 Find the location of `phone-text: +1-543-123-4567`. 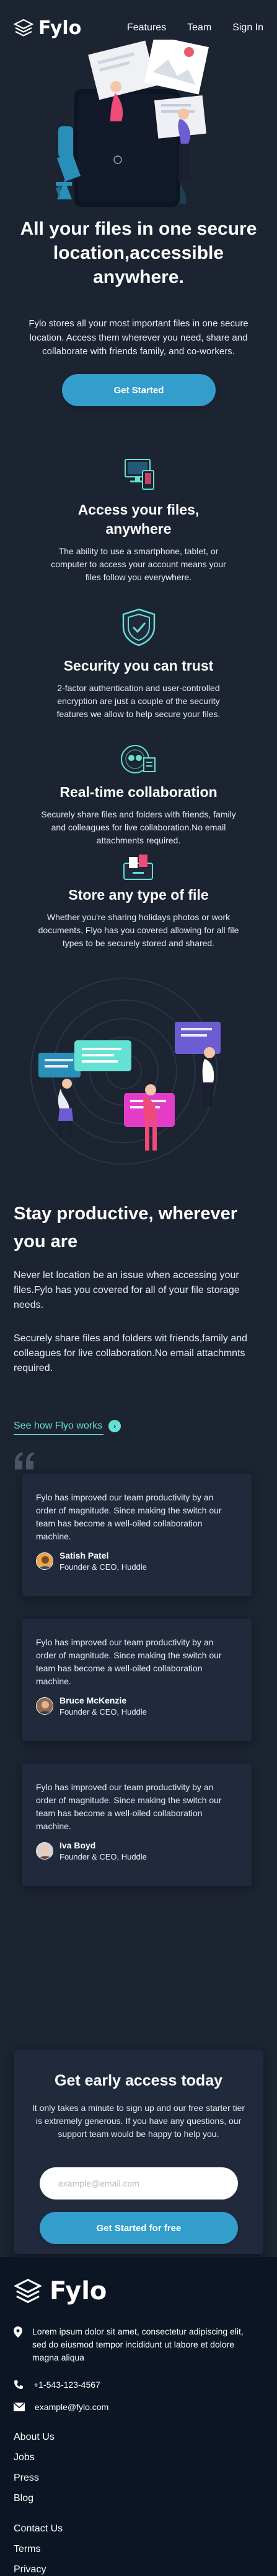

phone-text: +1-543-123-4567 is located at coordinates (66, 2385).